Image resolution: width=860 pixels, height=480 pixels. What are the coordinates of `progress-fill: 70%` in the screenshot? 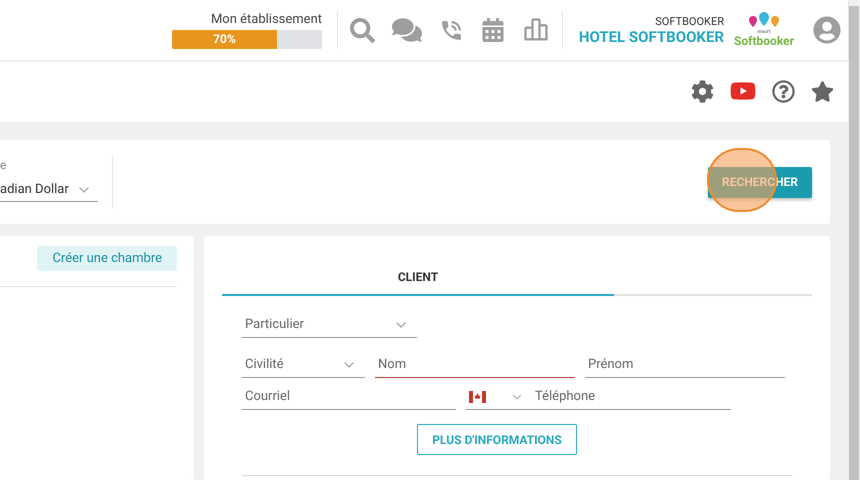 It's located at (224, 39).